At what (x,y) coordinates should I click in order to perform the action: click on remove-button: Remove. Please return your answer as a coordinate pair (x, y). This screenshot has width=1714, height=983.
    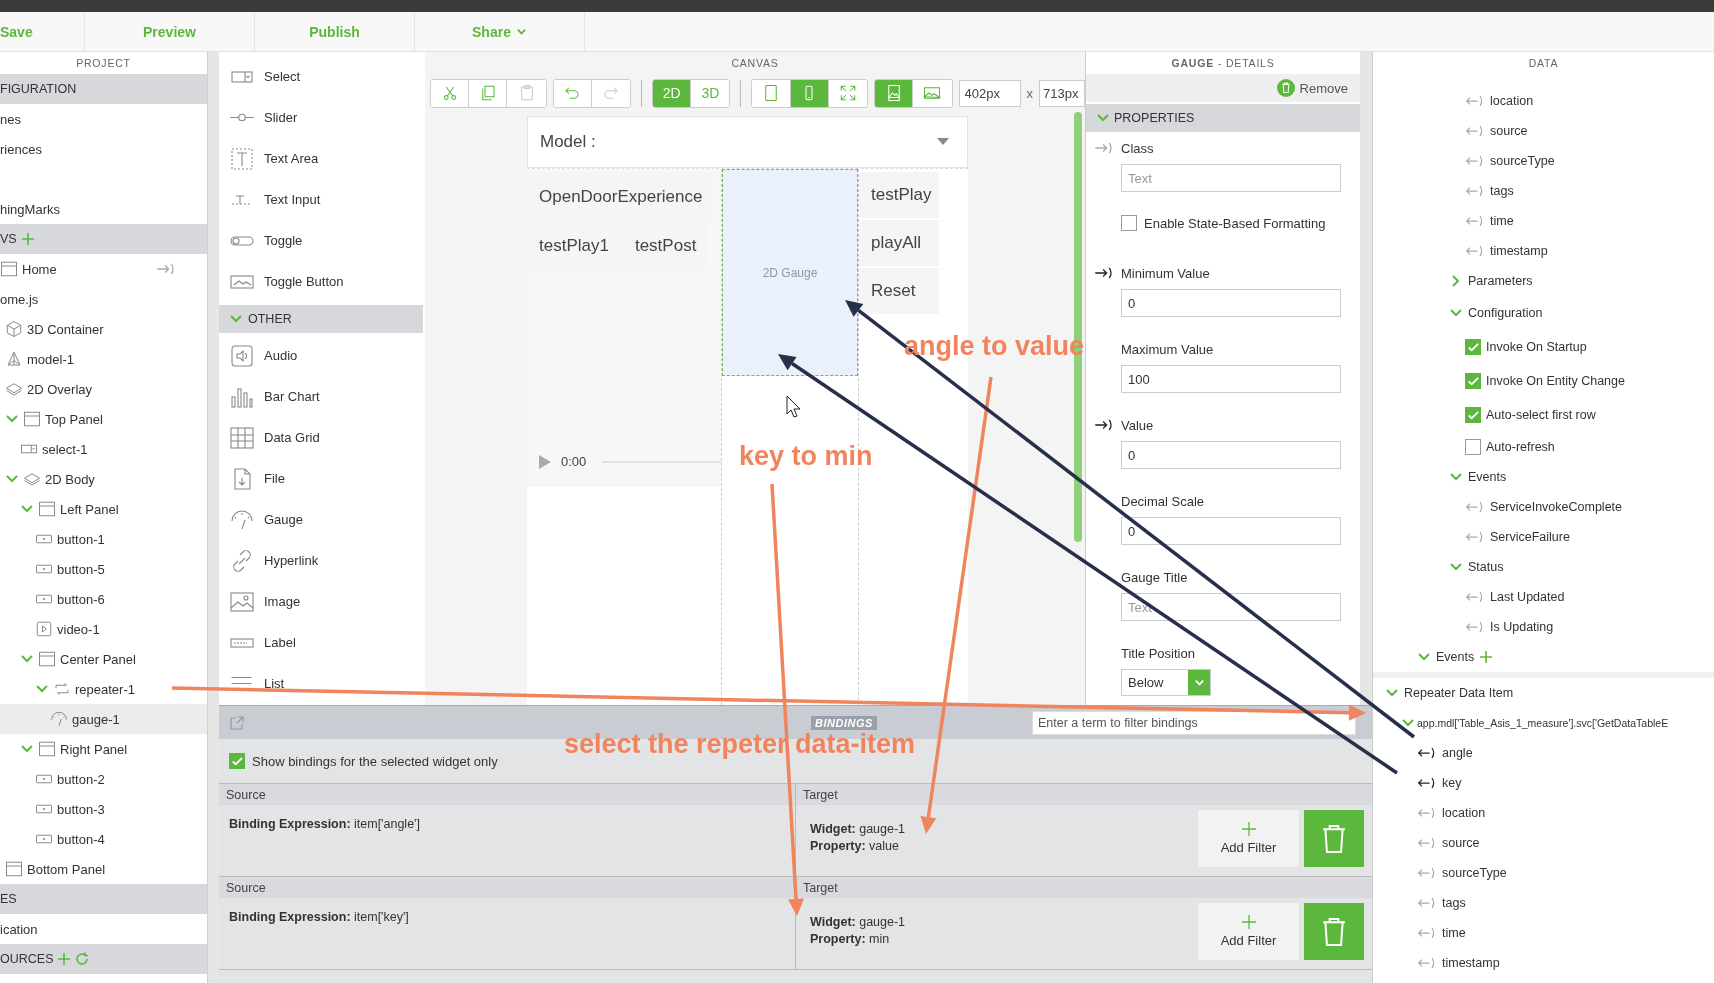
    Looking at the image, I should click on (1312, 88).